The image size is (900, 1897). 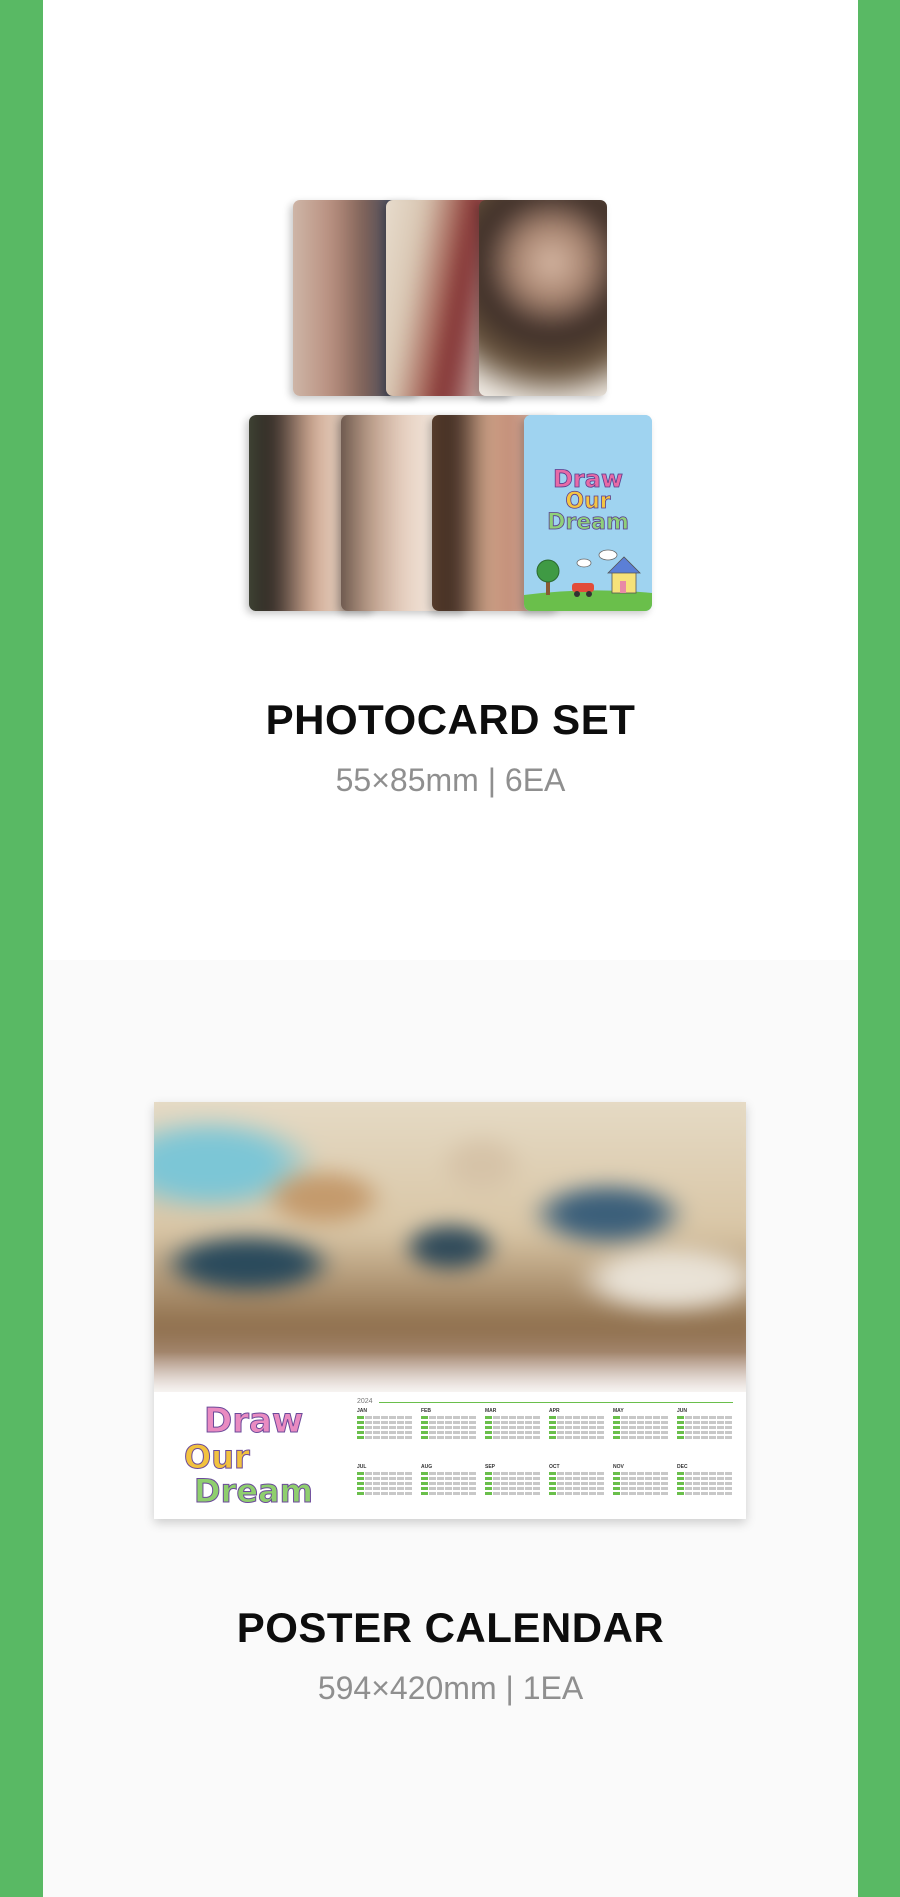 I want to click on calendar-month-apr: APR, so click(x=577, y=1432).